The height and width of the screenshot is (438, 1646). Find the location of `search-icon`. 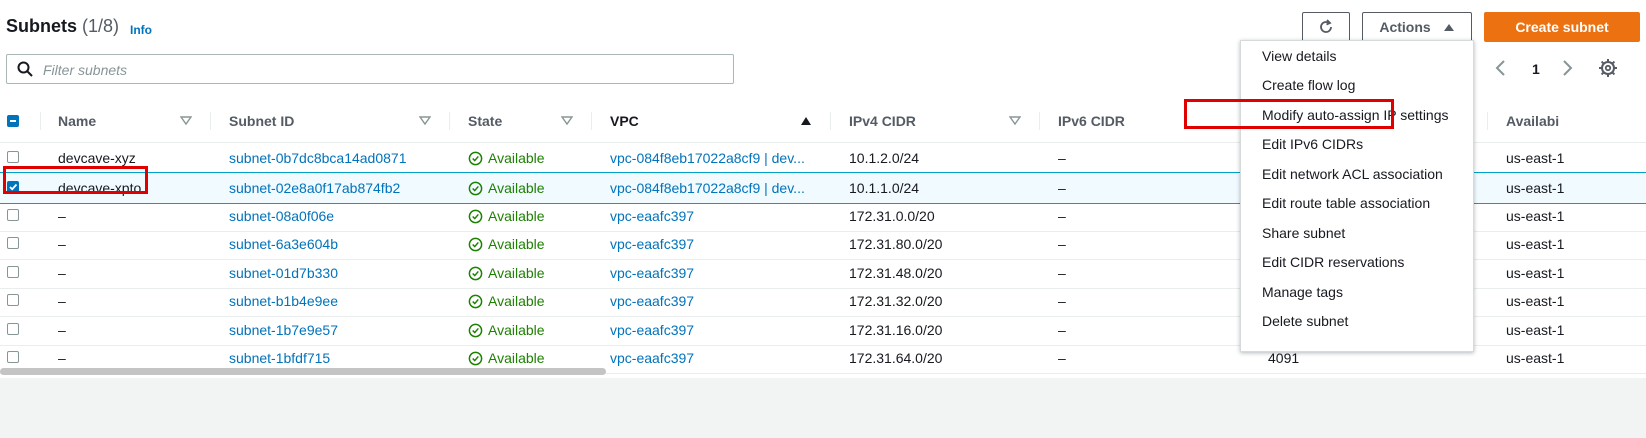

search-icon is located at coordinates (25, 69).